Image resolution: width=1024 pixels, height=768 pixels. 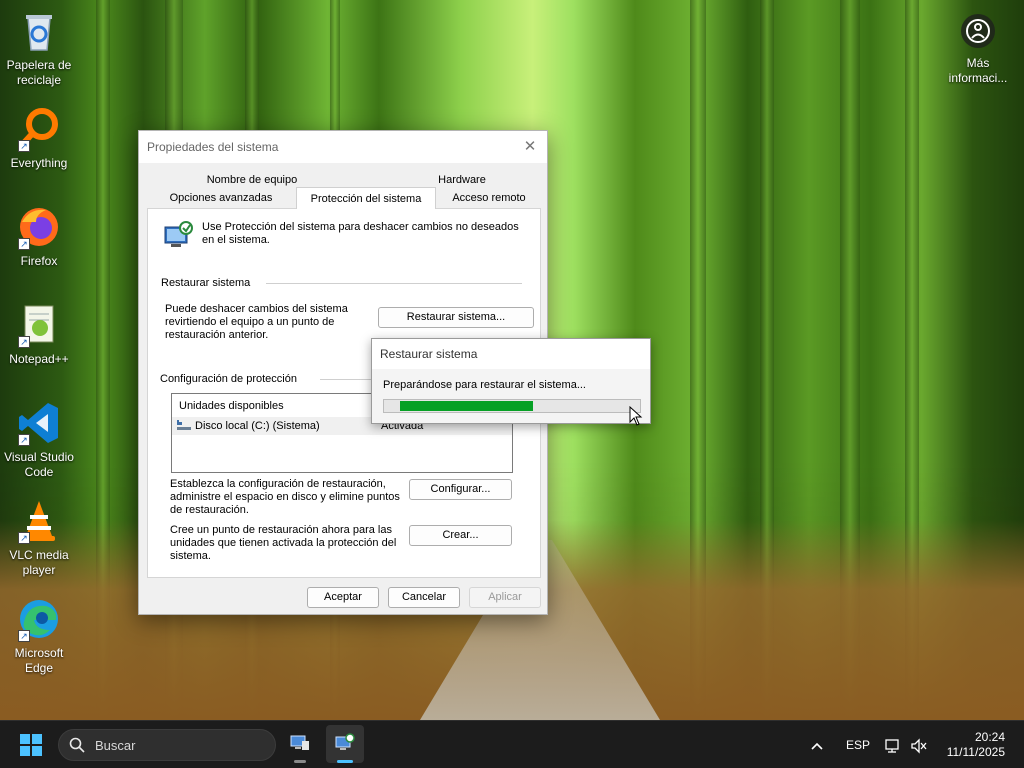 What do you see at coordinates (231, 406) in the screenshot?
I see `column-drives: Unidades disponibles` at bounding box center [231, 406].